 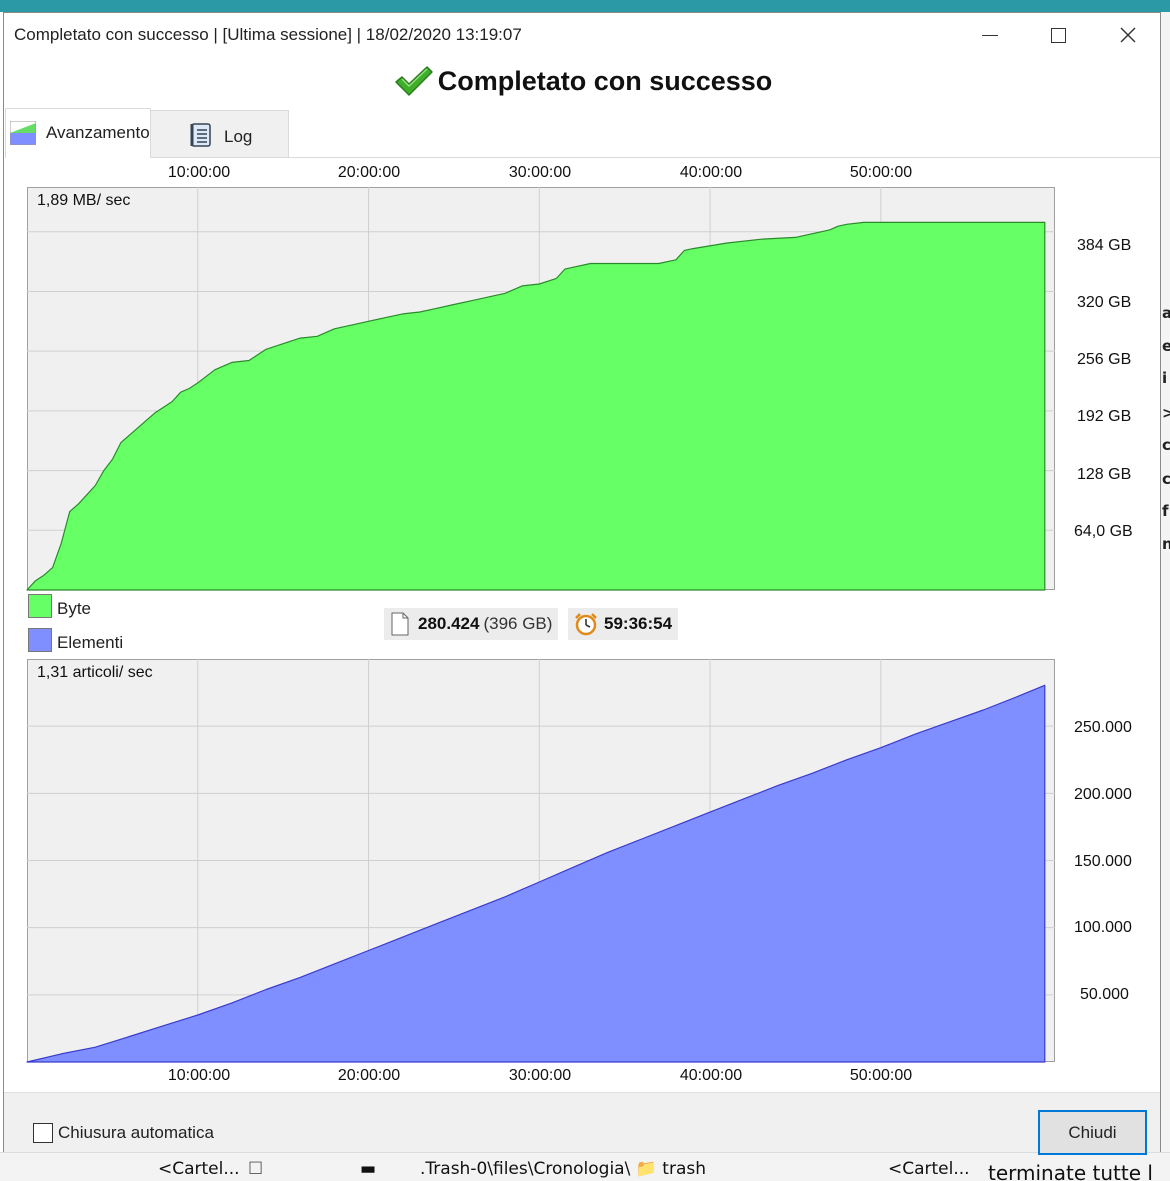 I want to click on duration-summary: 59:36:54, so click(x=623, y=624).